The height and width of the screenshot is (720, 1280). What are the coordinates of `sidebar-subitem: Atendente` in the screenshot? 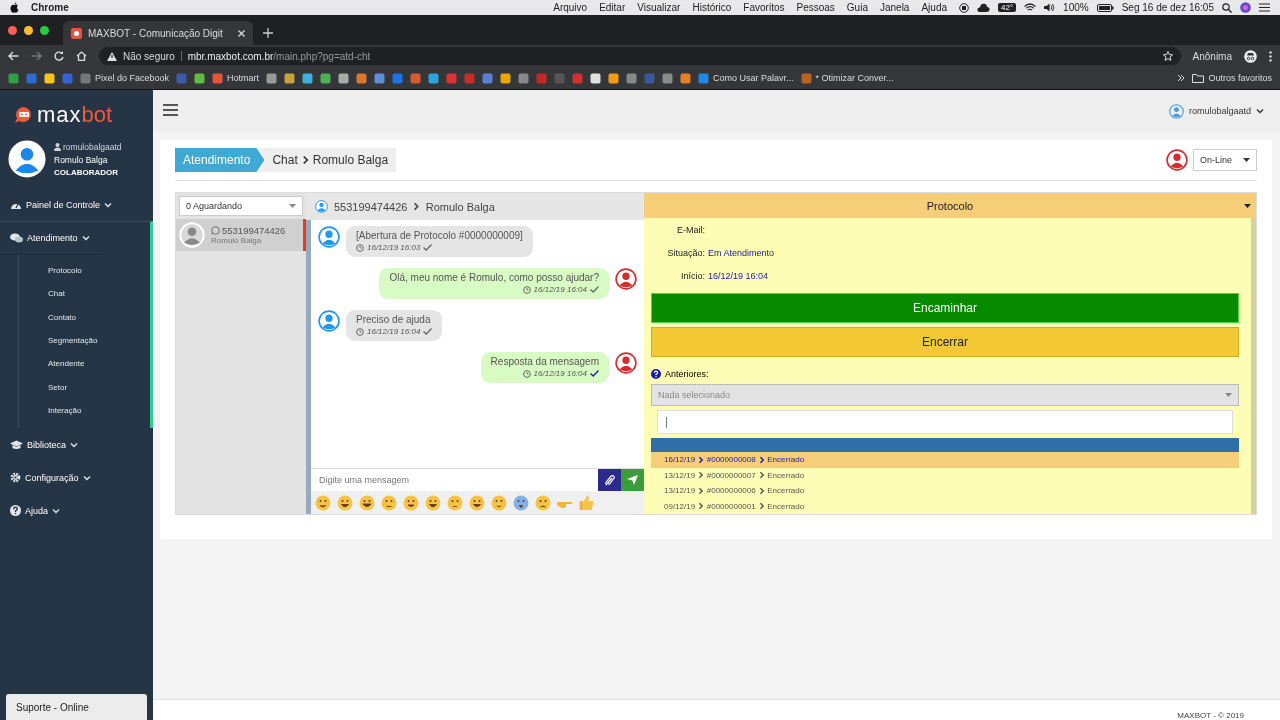 It's located at (93, 364).